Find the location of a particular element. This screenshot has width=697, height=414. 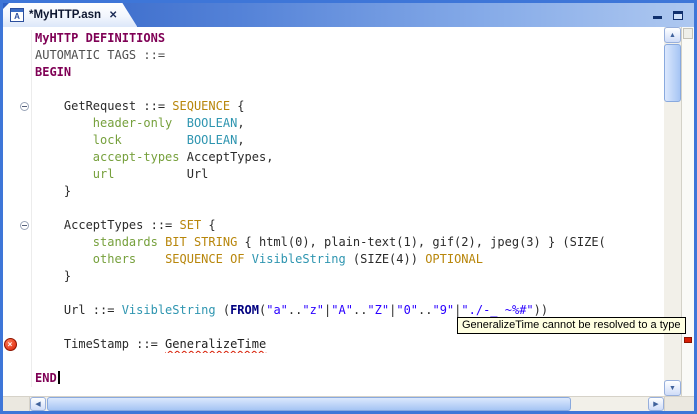

tab-title: *MyHTTP.asn is located at coordinates (65, 15).